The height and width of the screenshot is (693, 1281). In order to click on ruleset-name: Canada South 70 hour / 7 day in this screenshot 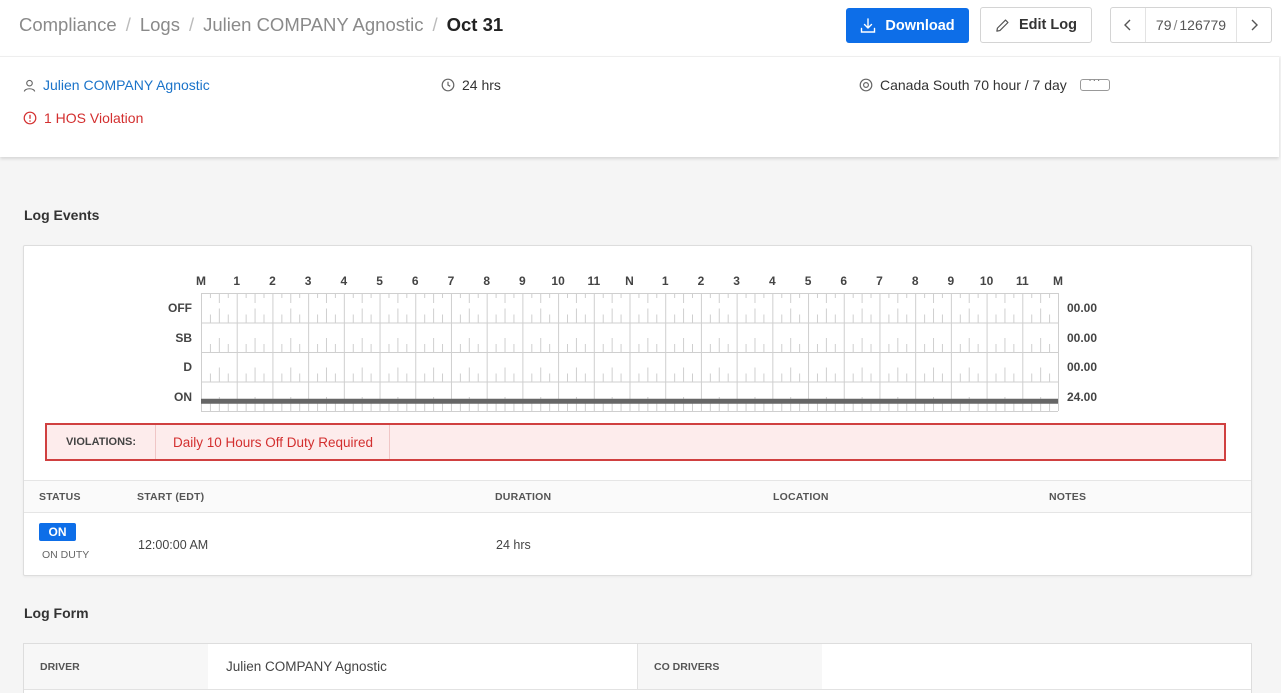, I will do `click(973, 85)`.